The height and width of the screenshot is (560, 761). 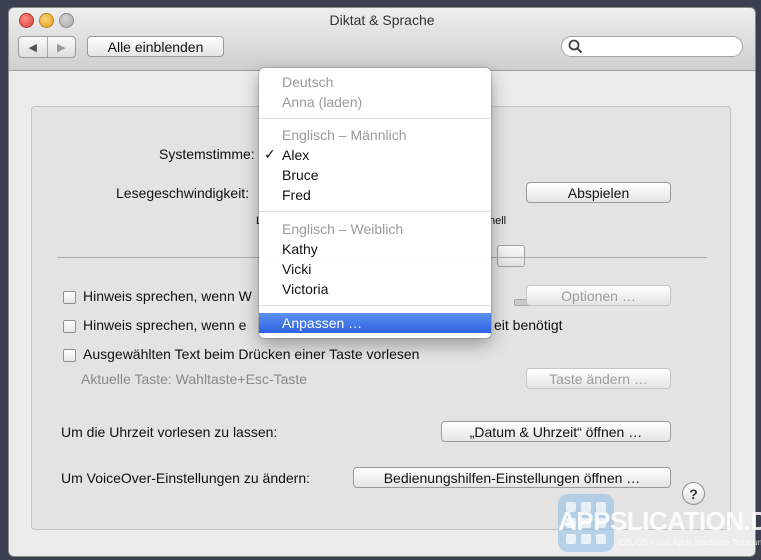 I want to click on menu-item-bruce: Bruce, so click(x=375, y=175).